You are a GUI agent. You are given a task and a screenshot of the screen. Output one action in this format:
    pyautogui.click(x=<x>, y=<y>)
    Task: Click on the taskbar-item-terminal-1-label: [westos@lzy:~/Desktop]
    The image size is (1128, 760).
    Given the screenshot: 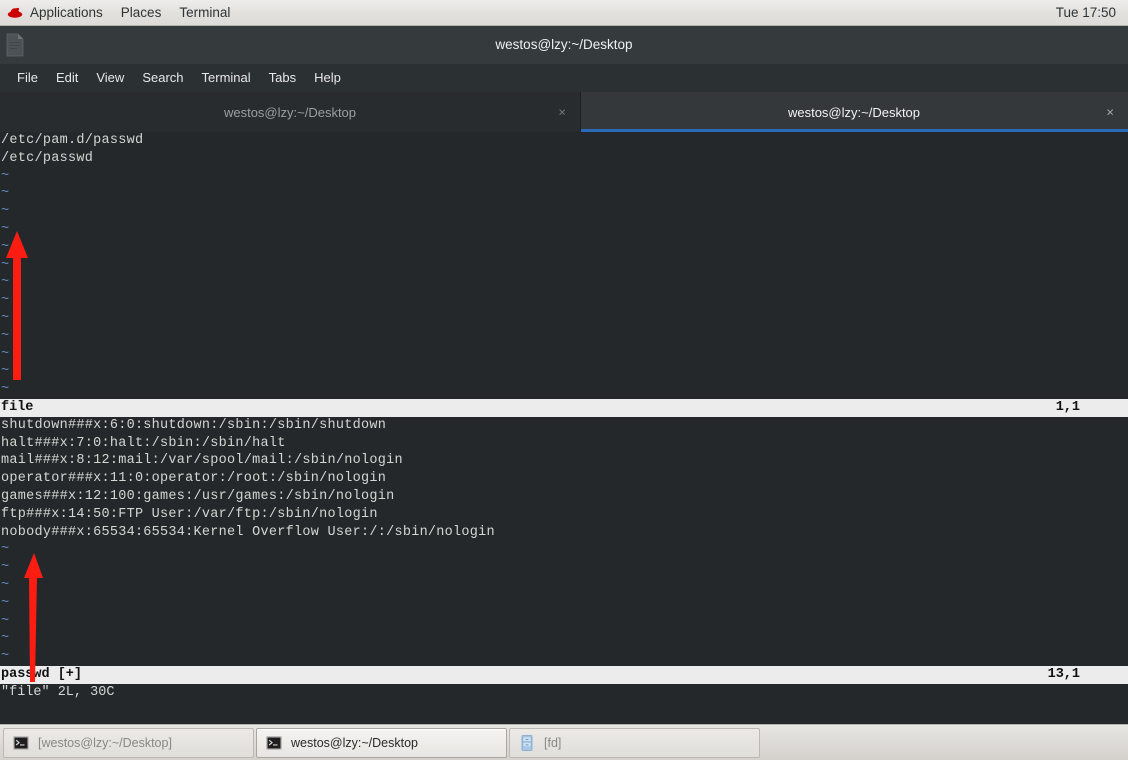 What is the action you would take?
    pyautogui.click(x=105, y=742)
    